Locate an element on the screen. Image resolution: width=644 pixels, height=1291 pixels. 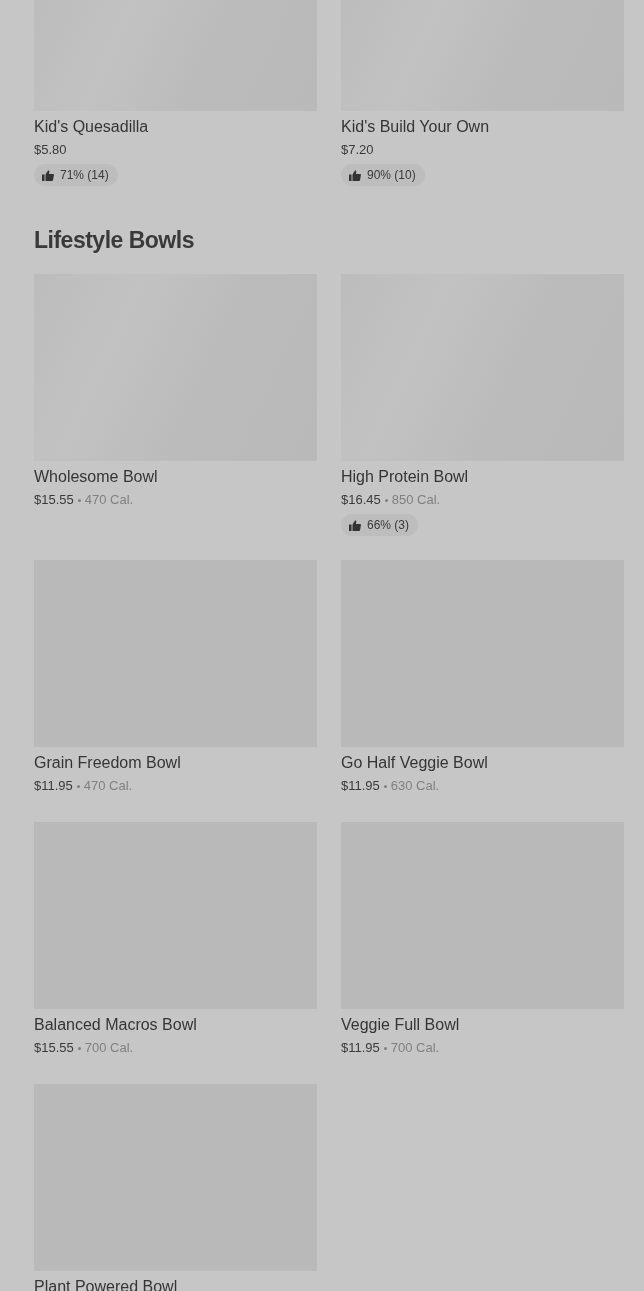
item-name: Balanced Macros Bowl is located at coordinates (115, 1025).